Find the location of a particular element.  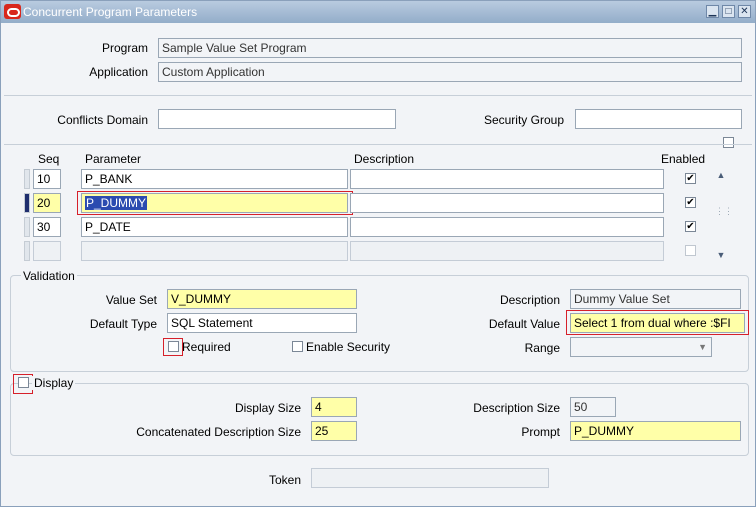

parameter-column-header: Parameter is located at coordinates (113, 159).